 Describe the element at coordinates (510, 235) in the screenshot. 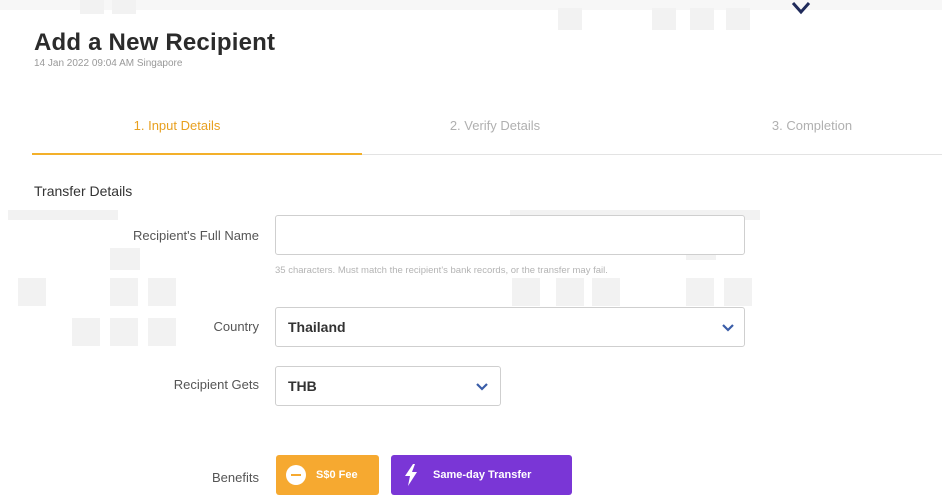

I see `full-name-input` at that location.